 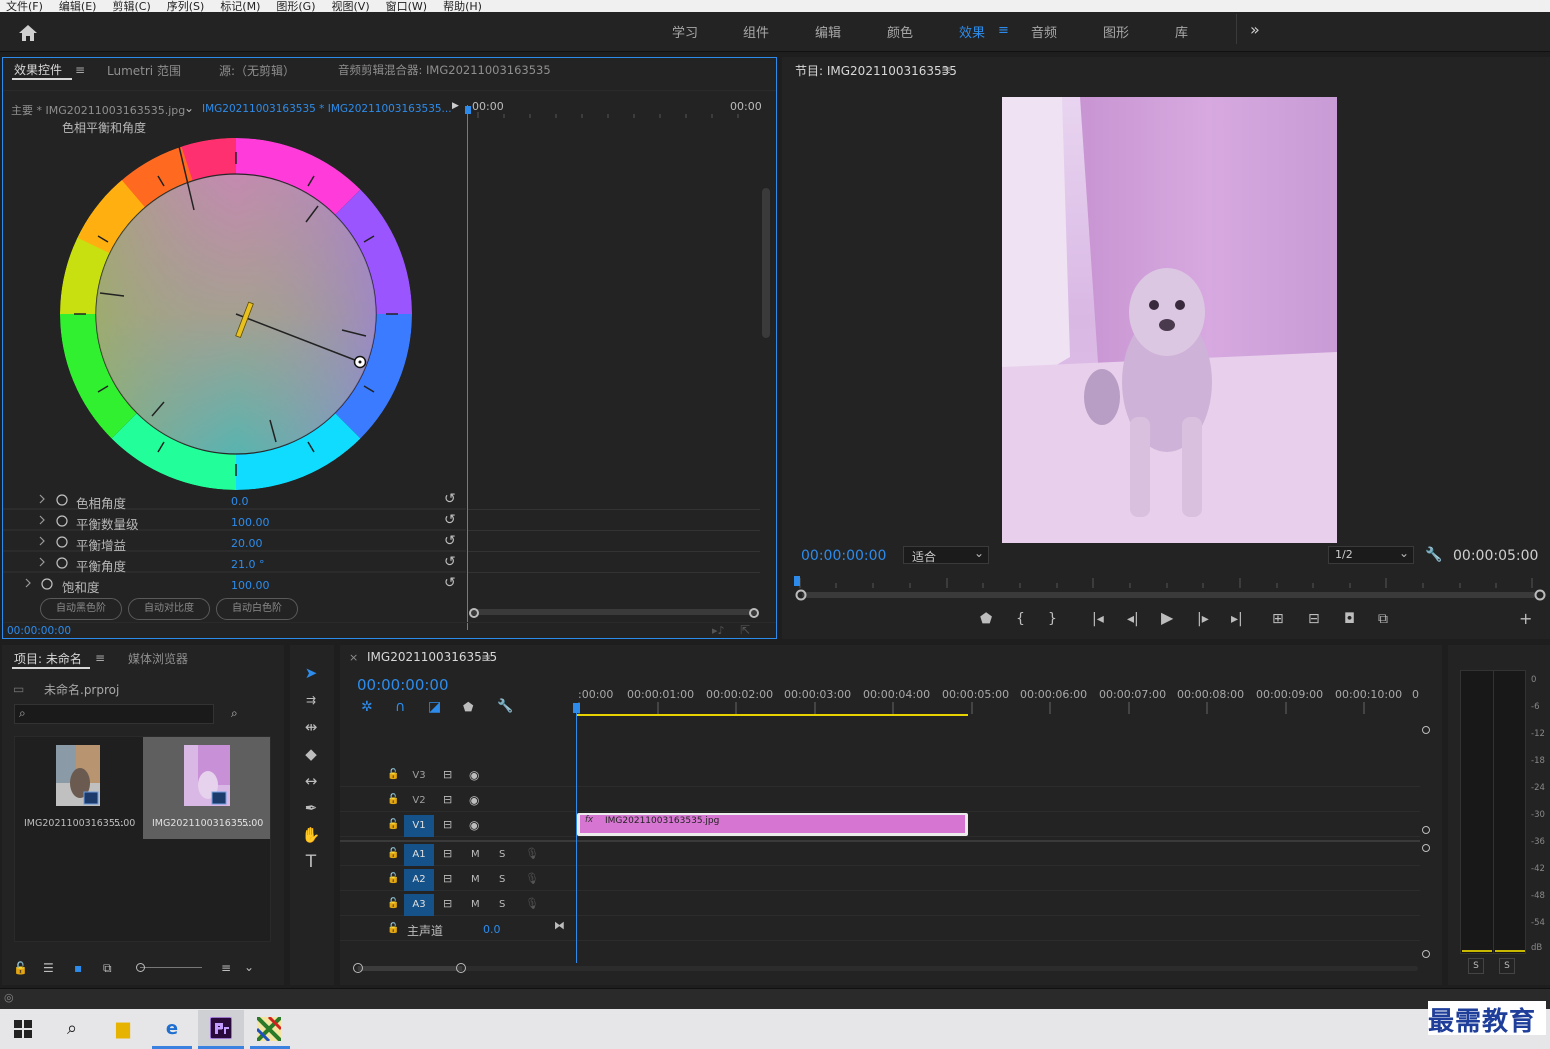 I want to click on tab-lumetri-scopes: Lumetri 范围, so click(x=144, y=70).